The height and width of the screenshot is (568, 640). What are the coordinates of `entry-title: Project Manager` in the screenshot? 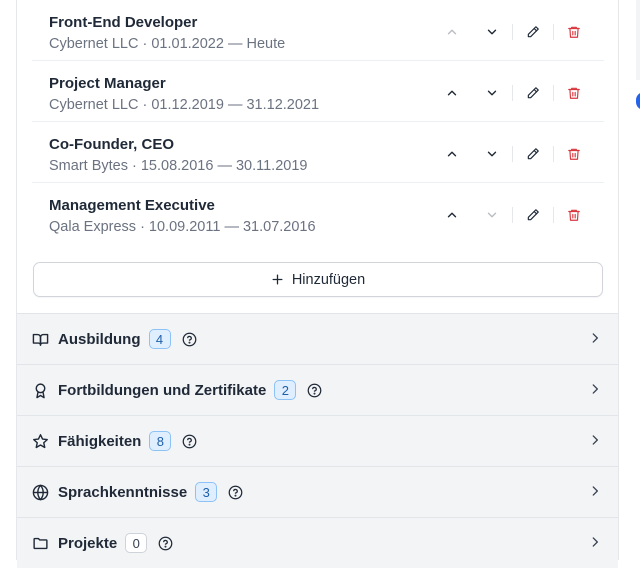 It's located at (107, 83).